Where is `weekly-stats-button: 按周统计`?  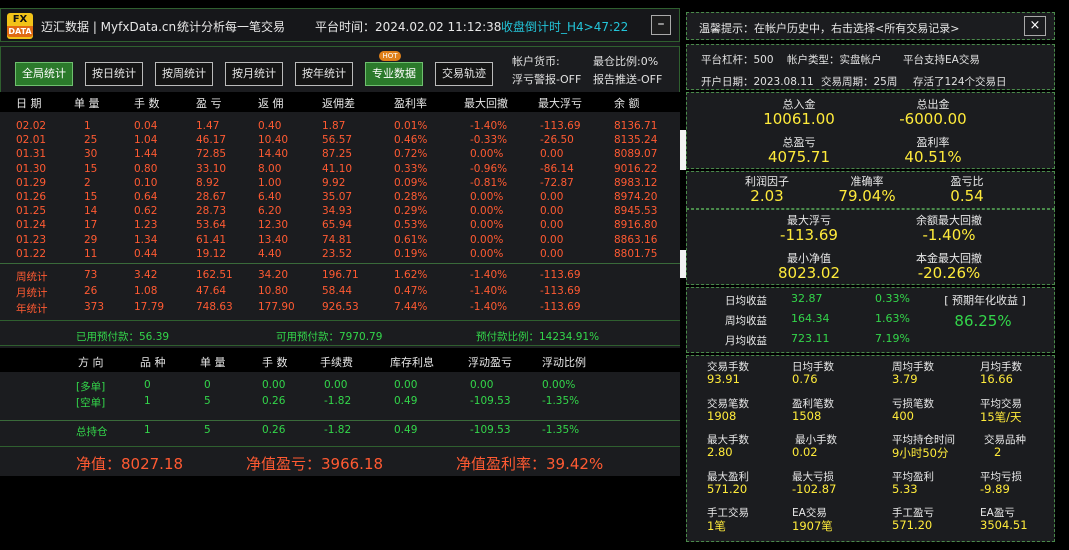 weekly-stats-button: 按周统计 is located at coordinates (184, 74).